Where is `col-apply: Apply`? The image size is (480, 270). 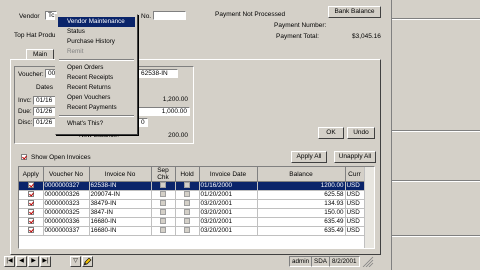
col-apply: Apply is located at coordinates (31, 174).